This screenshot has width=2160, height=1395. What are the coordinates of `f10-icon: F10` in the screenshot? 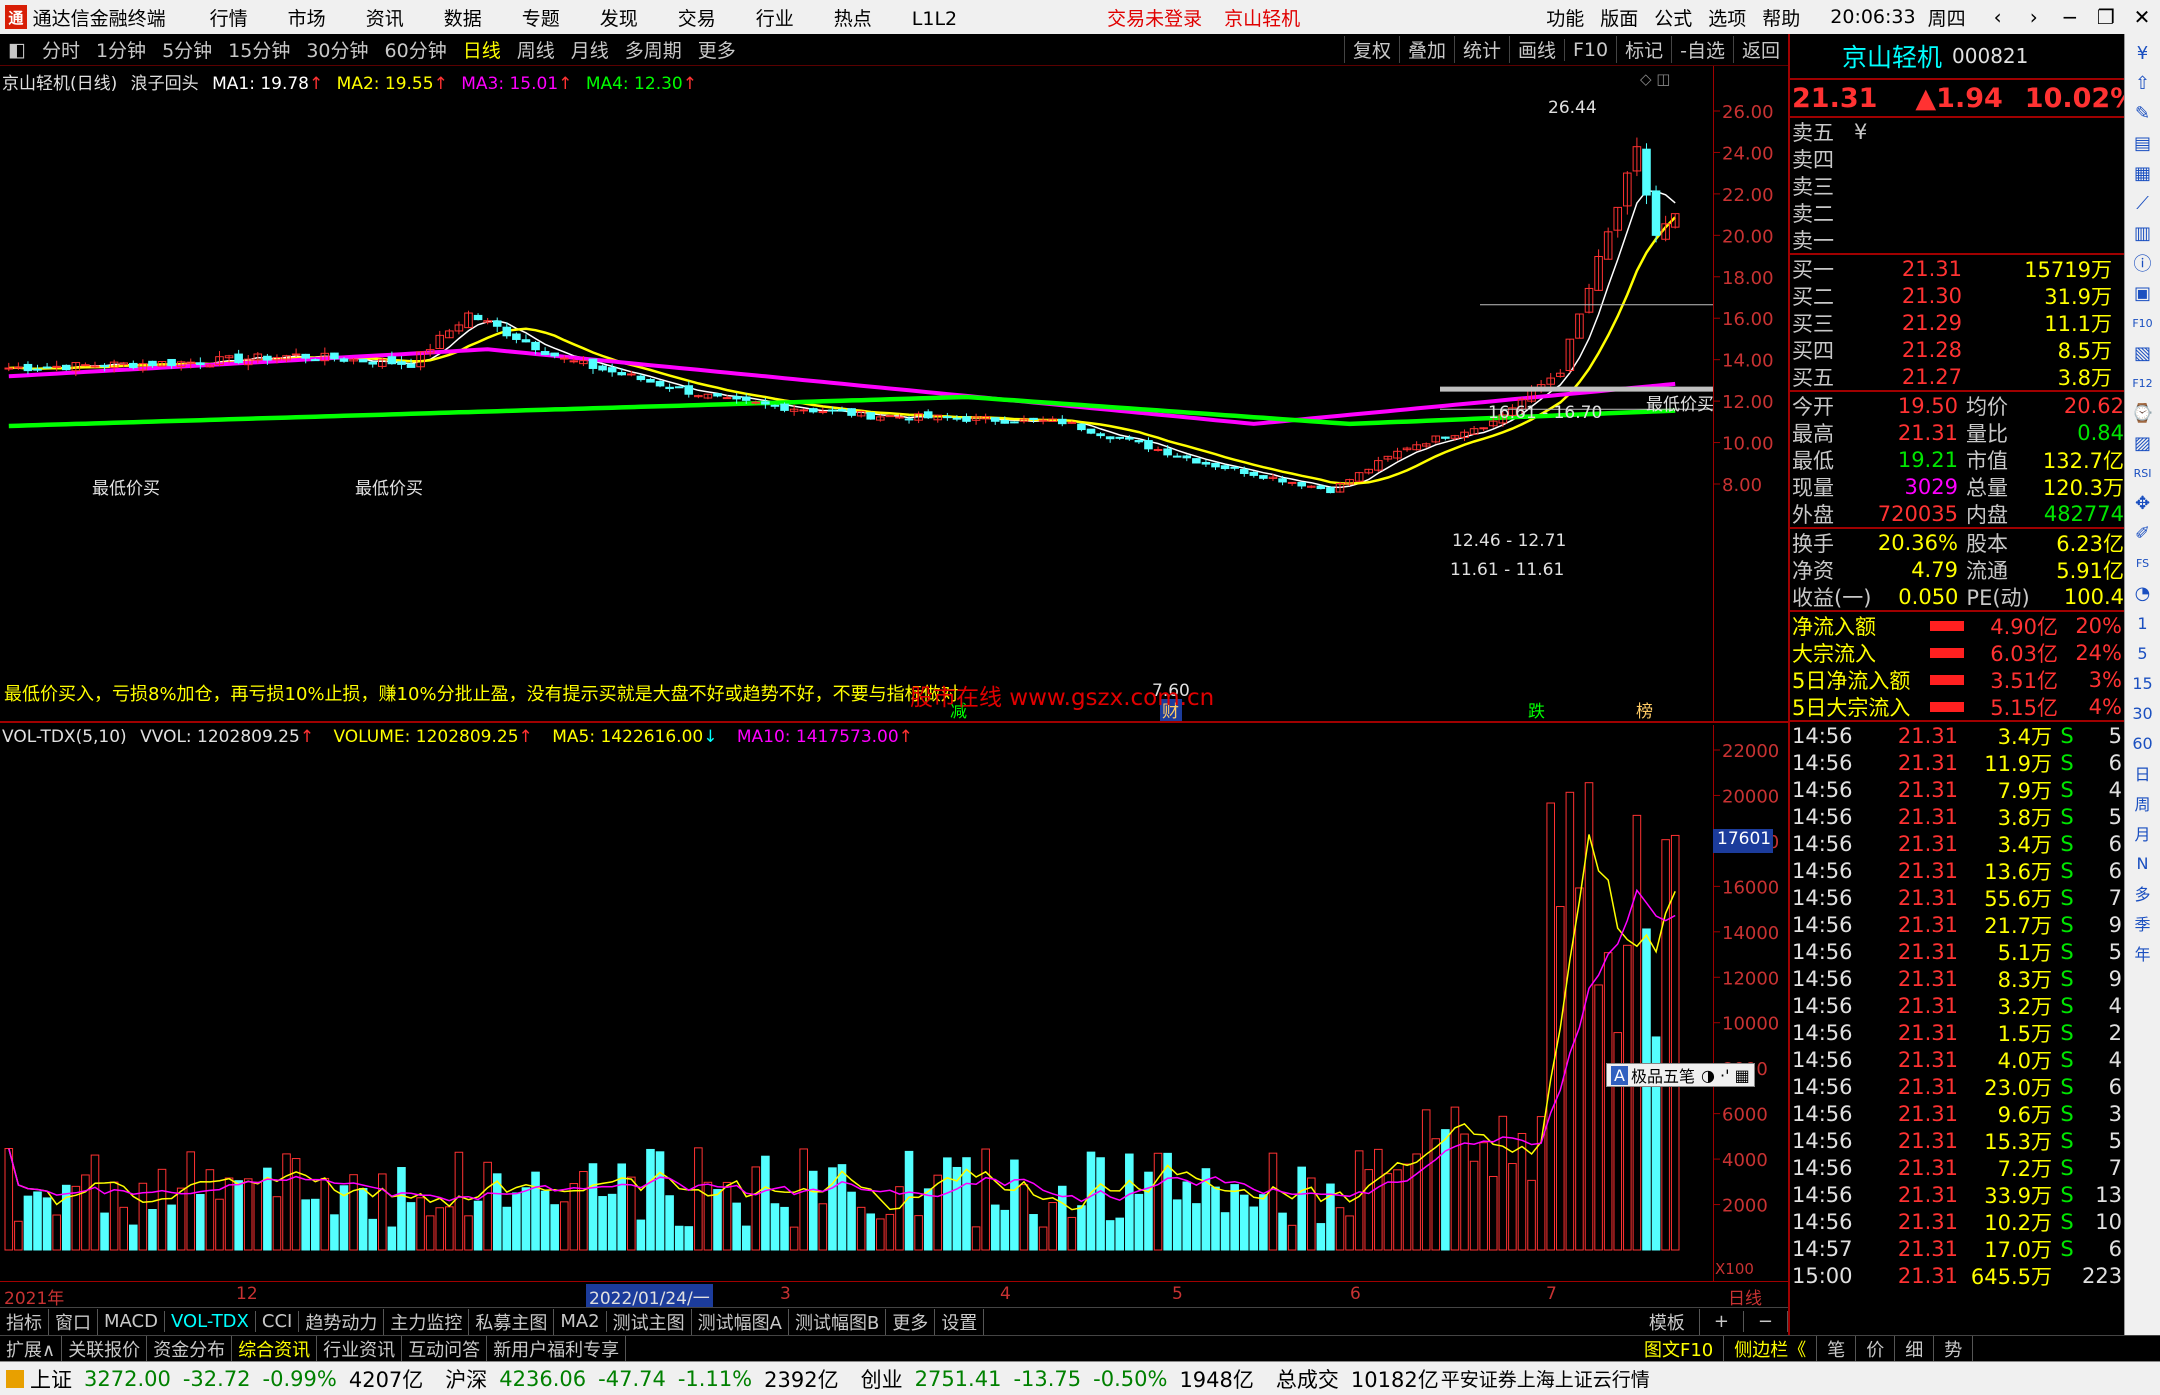 It's located at (2143, 323).